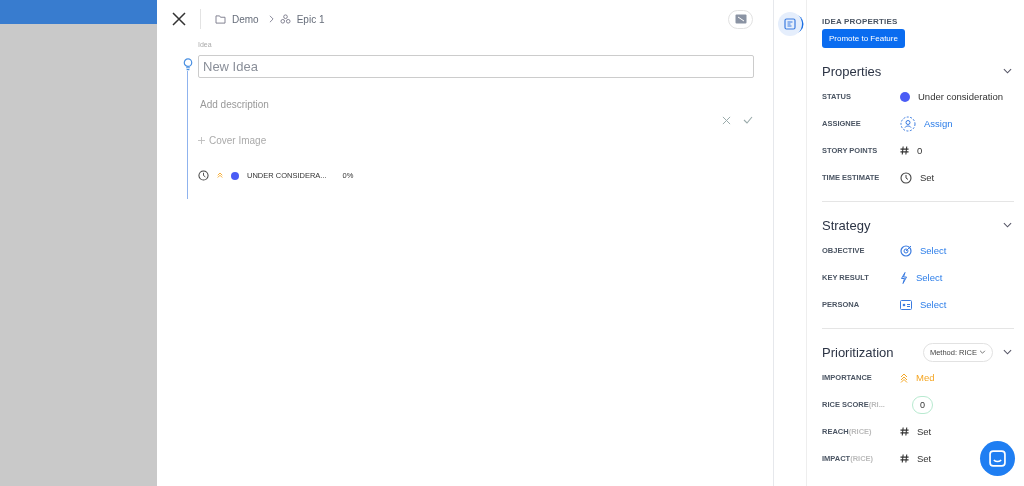  What do you see at coordinates (748, 120) in the screenshot?
I see `checkmark-icon` at bounding box center [748, 120].